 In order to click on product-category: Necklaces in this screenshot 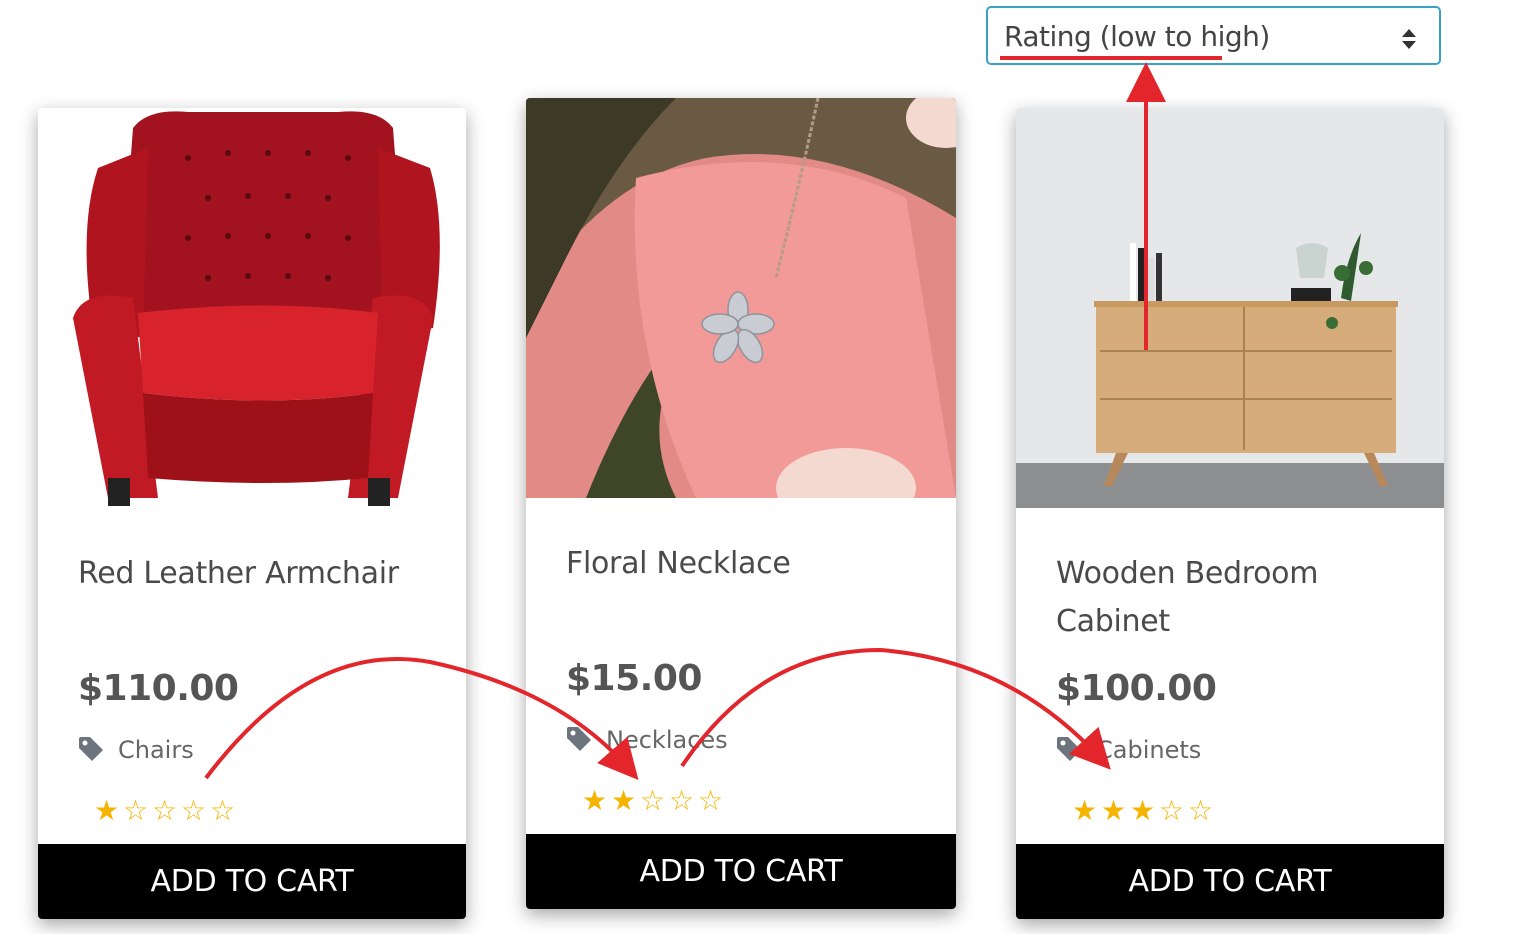, I will do `click(647, 740)`.